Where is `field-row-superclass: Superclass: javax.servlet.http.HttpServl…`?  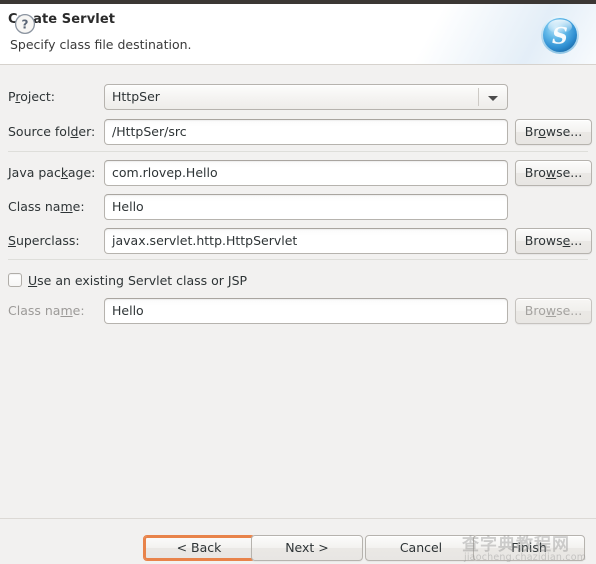 field-row-superclass: Superclass: javax.servlet.http.HttpServl… is located at coordinates (298, 241).